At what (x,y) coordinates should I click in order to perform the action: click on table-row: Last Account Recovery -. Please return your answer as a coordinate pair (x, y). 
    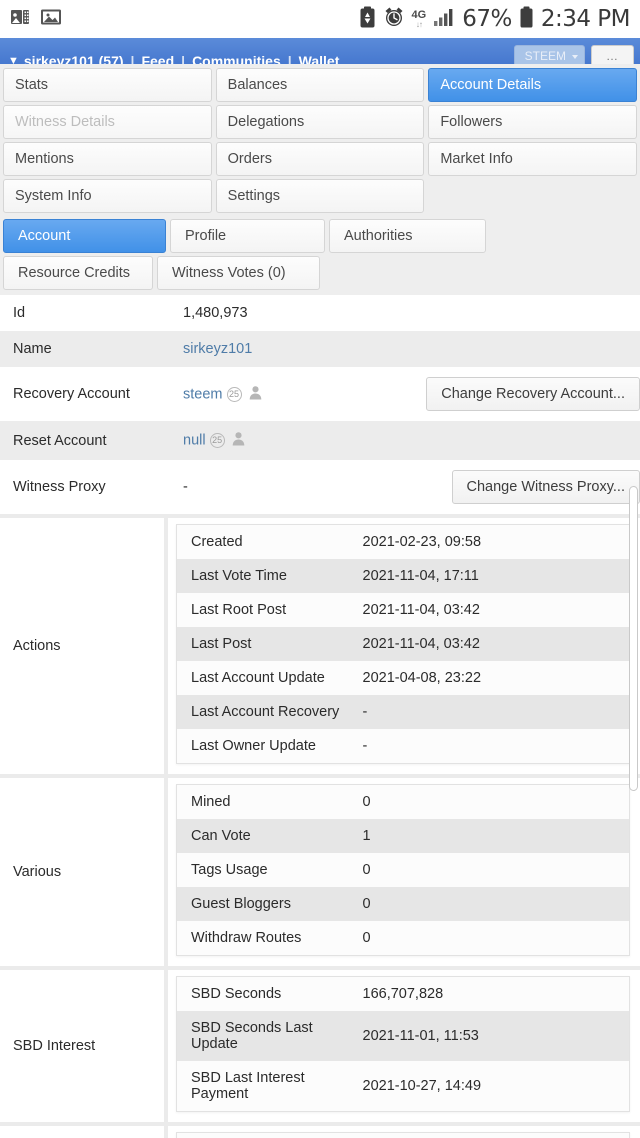
    Looking at the image, I should click on (403, 712).